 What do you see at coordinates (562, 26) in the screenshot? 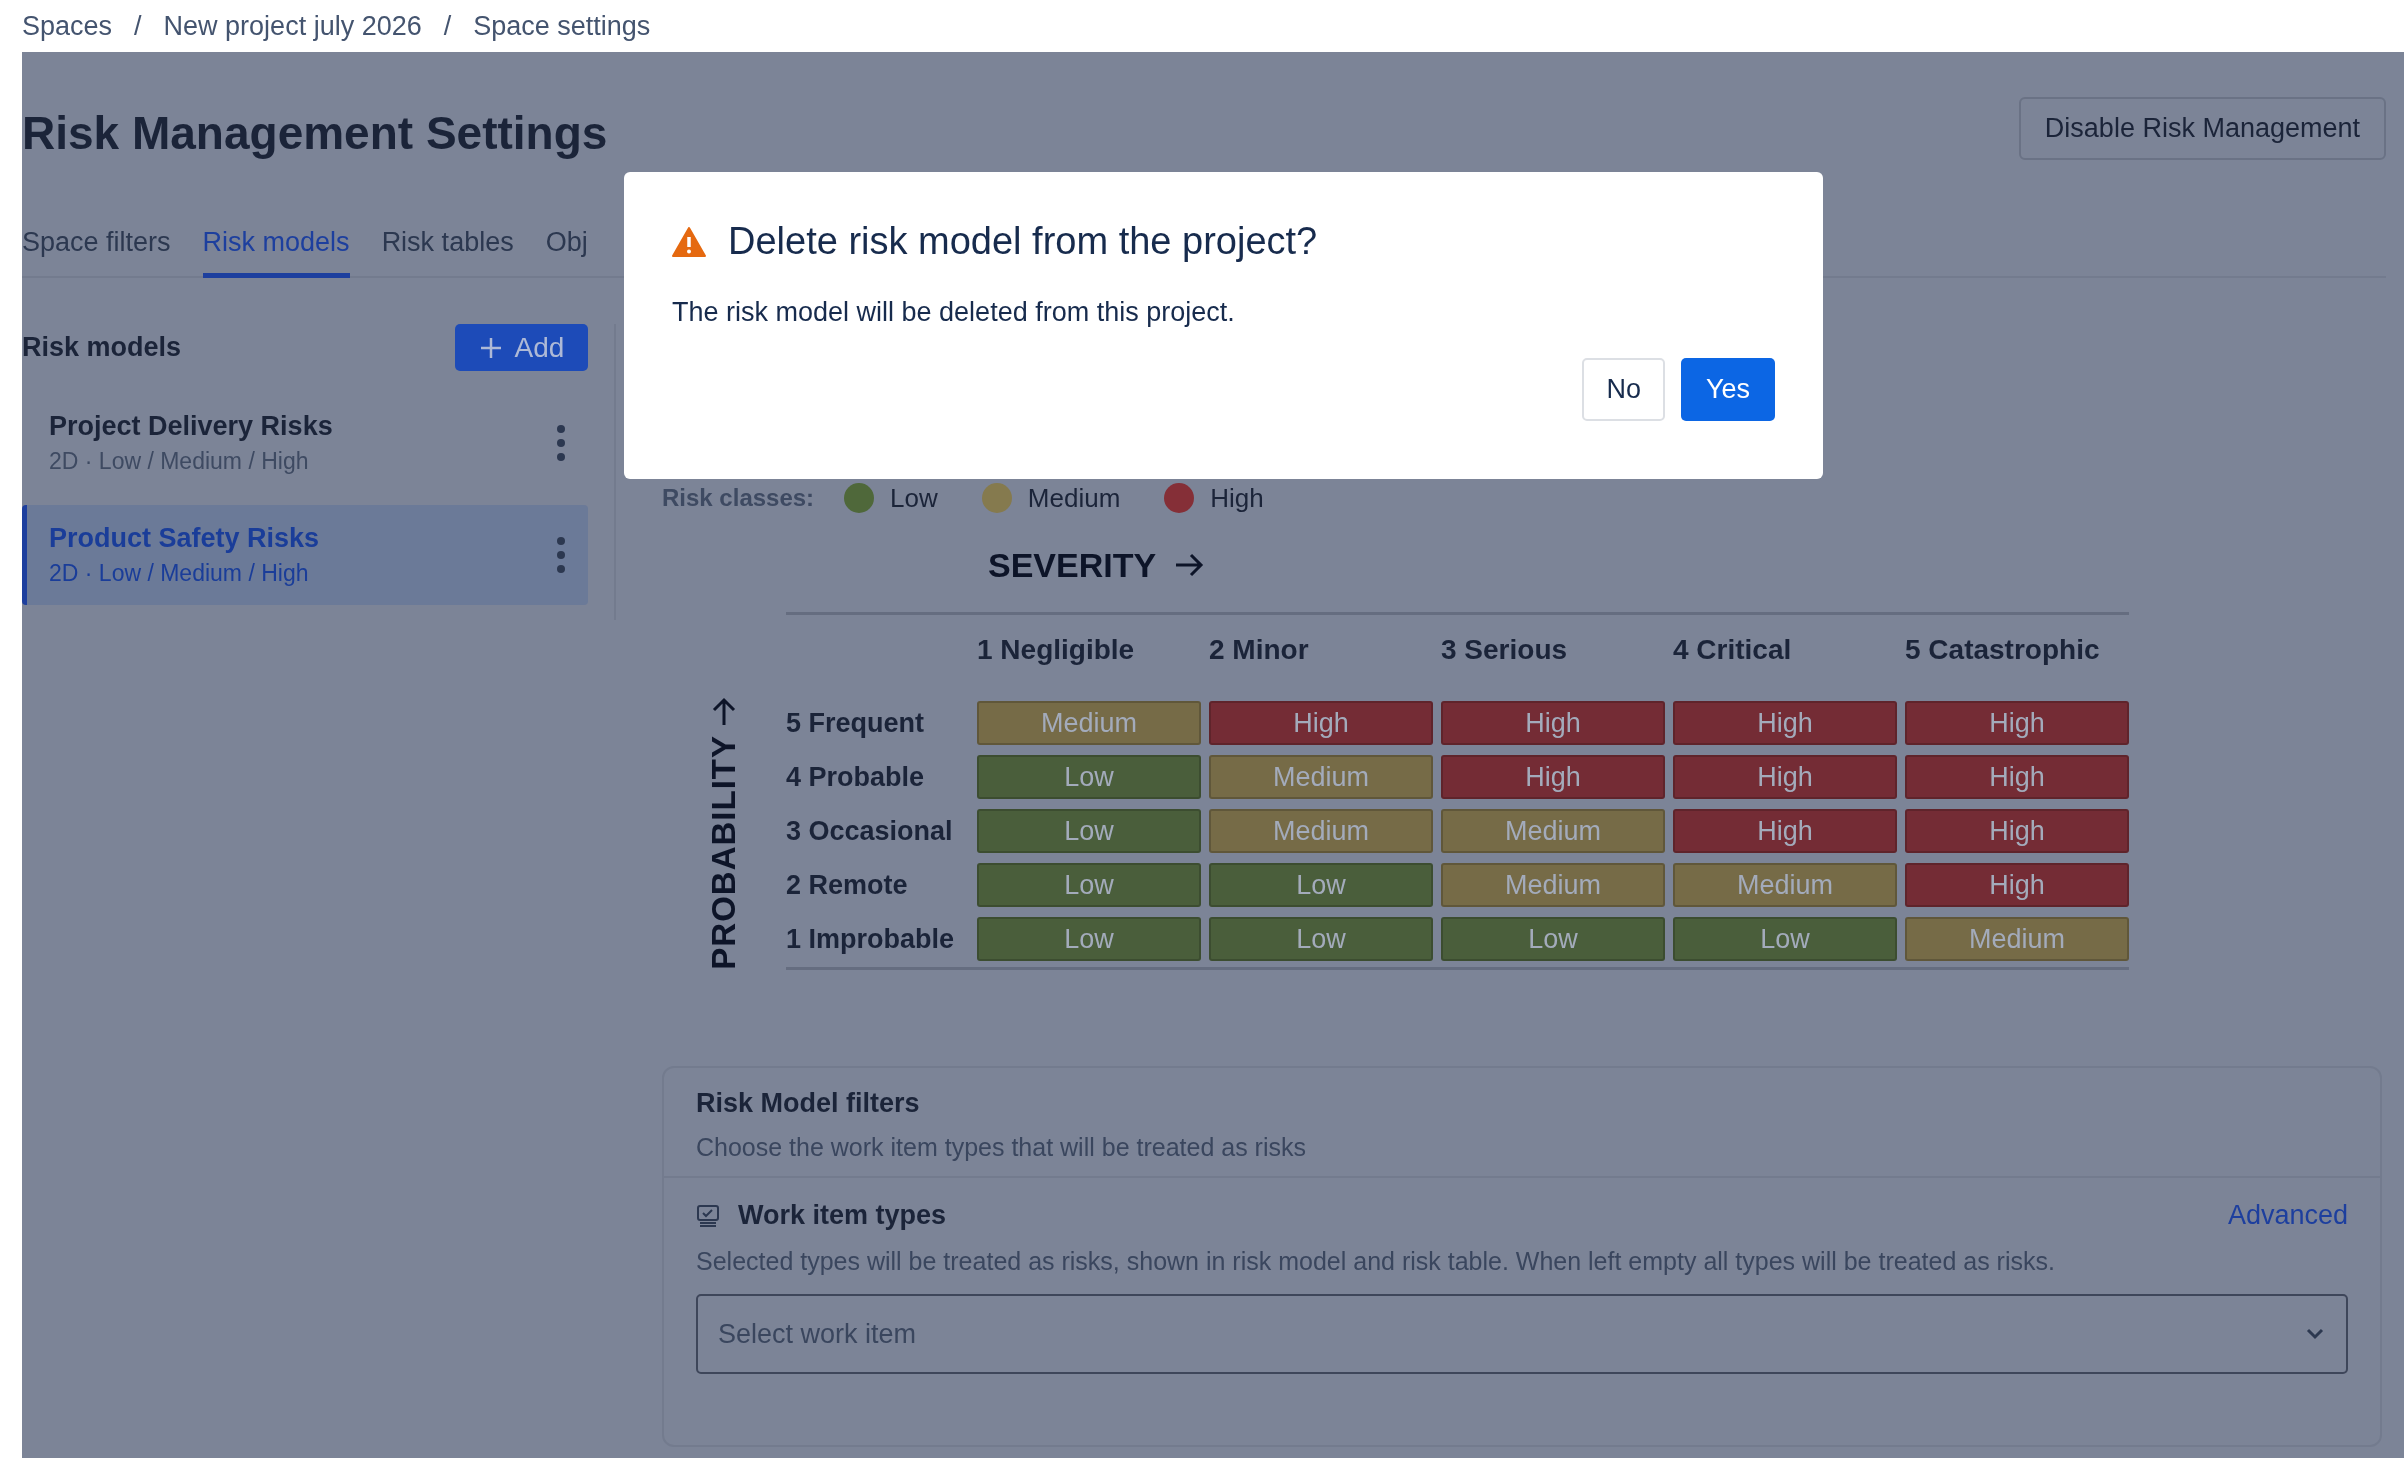
I see `breadcrumb-link: Space settings` at bounding box center [562, 26].